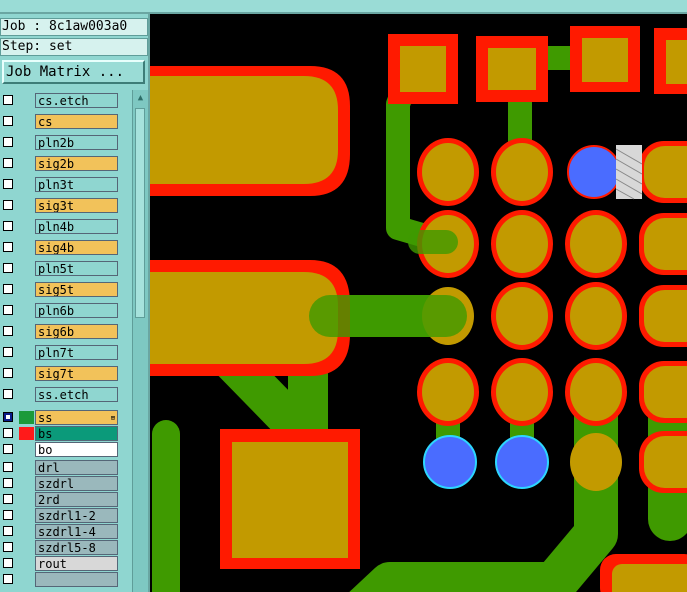 This screenshot has width=687, height=592. What do you see at coordinates (537, 65) in the screenshot?
I see `square-pads` at bounding box center [537, 65].